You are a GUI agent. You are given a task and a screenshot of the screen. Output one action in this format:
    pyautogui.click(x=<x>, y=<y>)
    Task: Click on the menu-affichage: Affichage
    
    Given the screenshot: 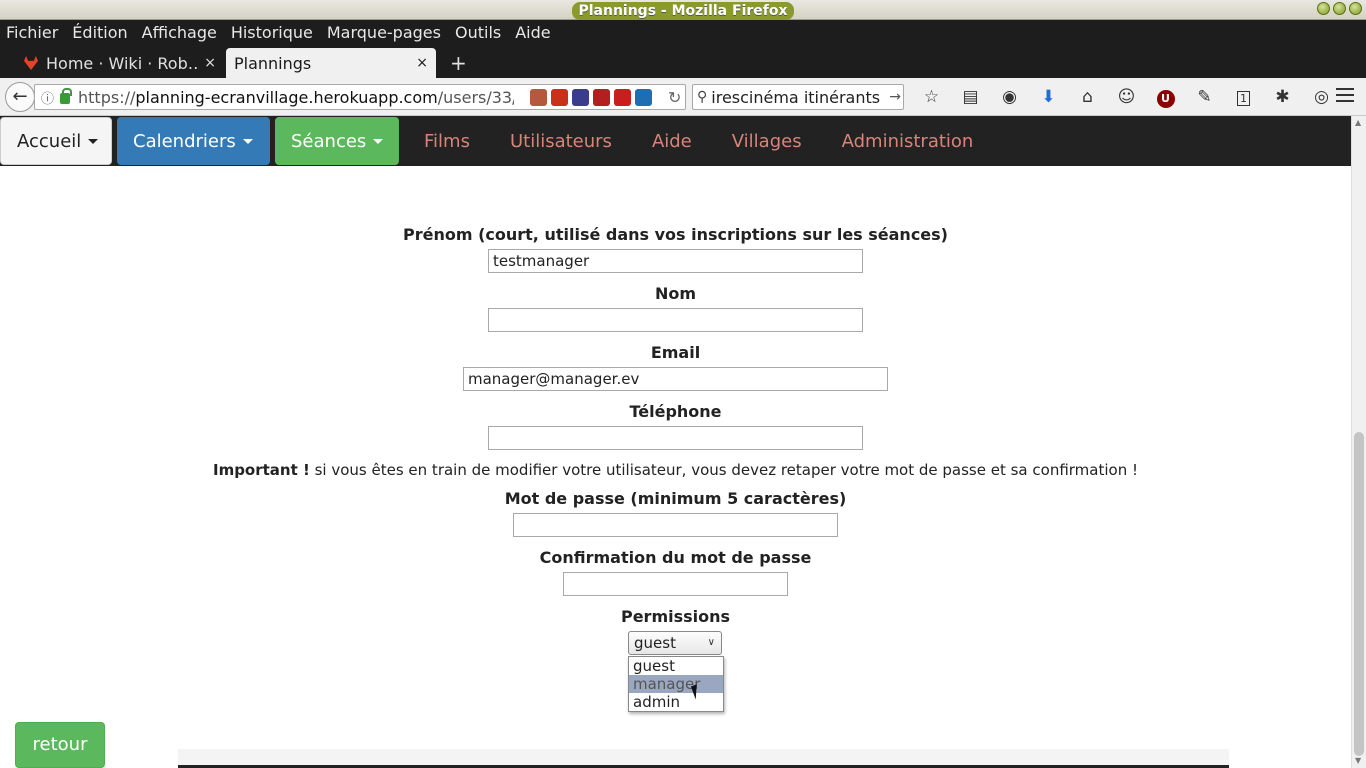 What is the action you would take?
    pyautogui.click(x=179, y=33)
    